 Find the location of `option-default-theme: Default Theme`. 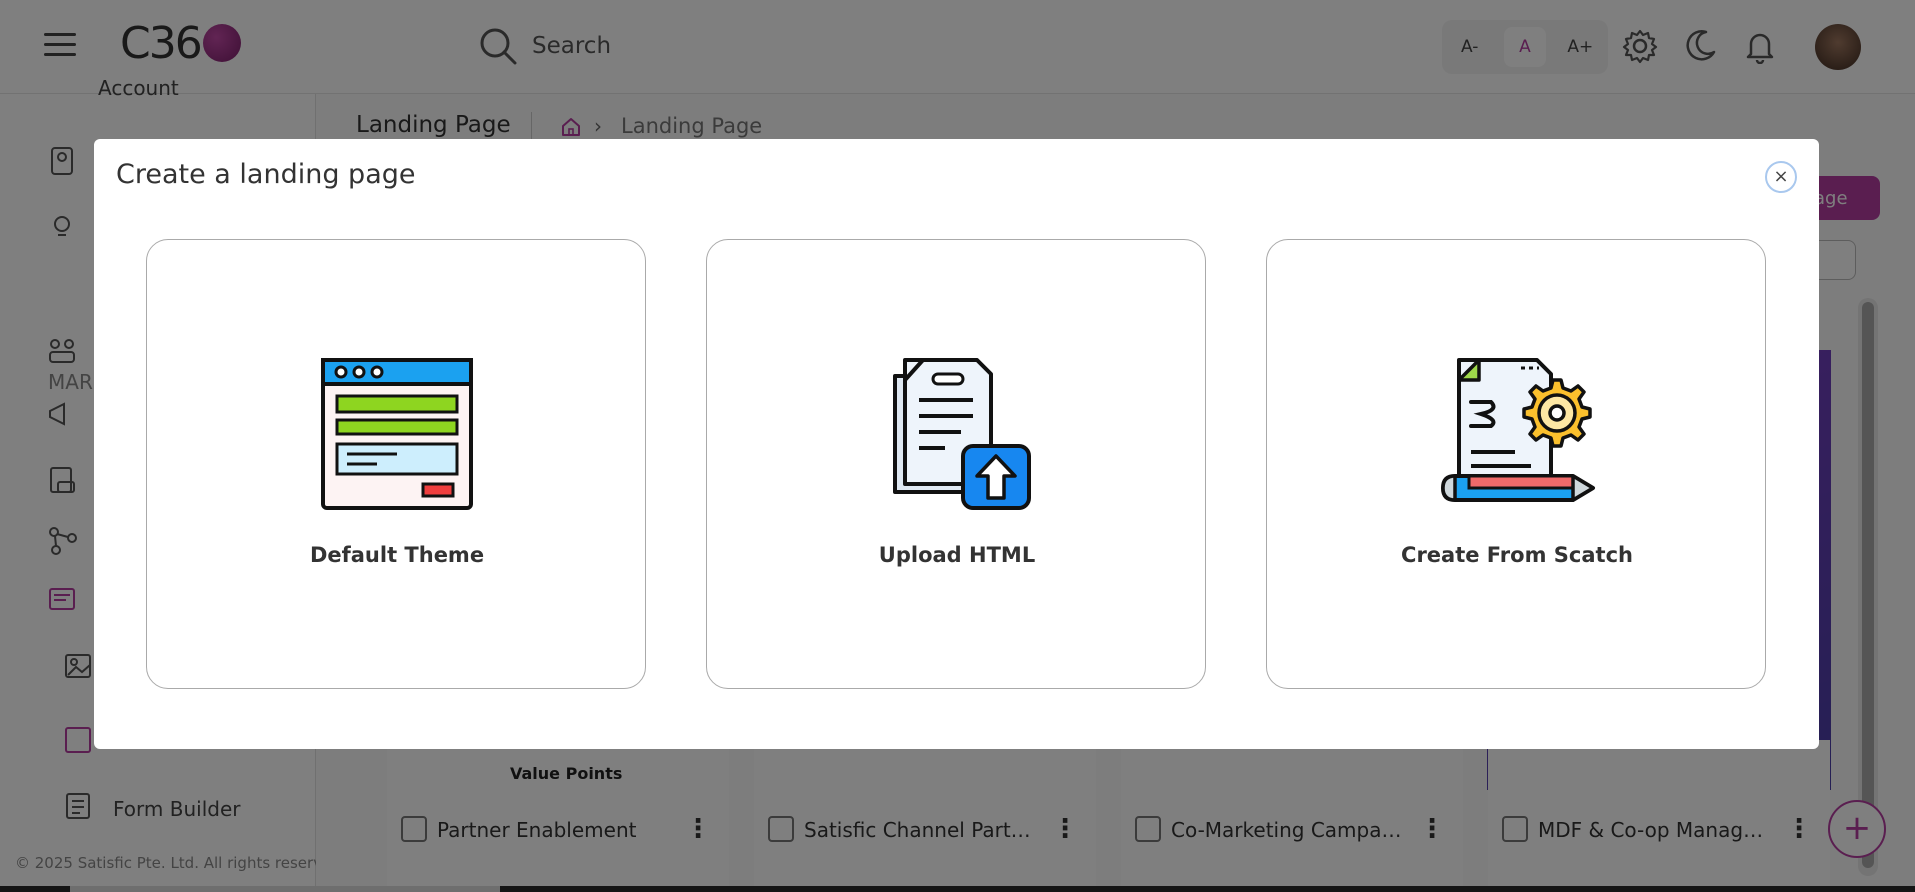

option-default-theme: Default Theme is located at coordinates (396, 464).